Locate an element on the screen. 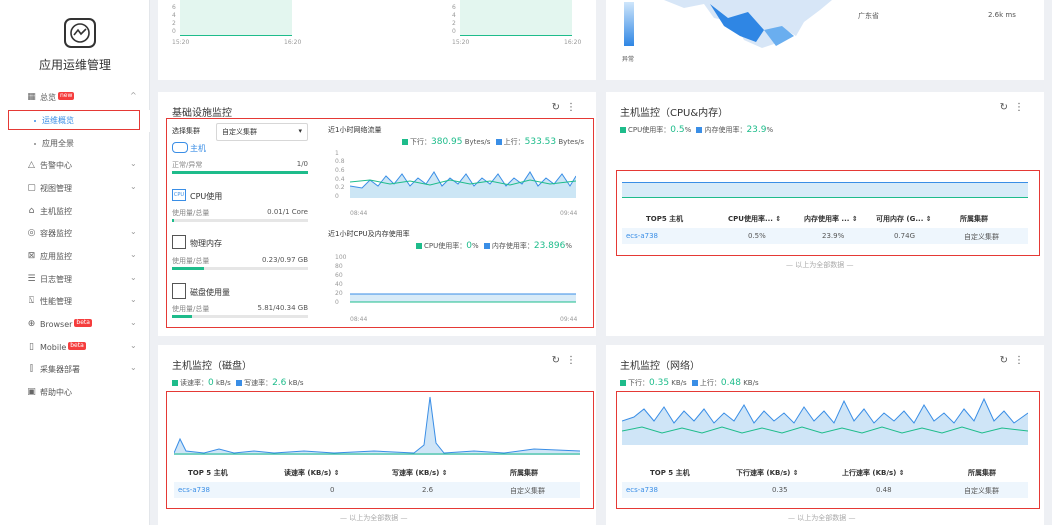 The height and width of the screenshot is (525, 1052). host-value: 1/0 is located at coordinates (278, 164).